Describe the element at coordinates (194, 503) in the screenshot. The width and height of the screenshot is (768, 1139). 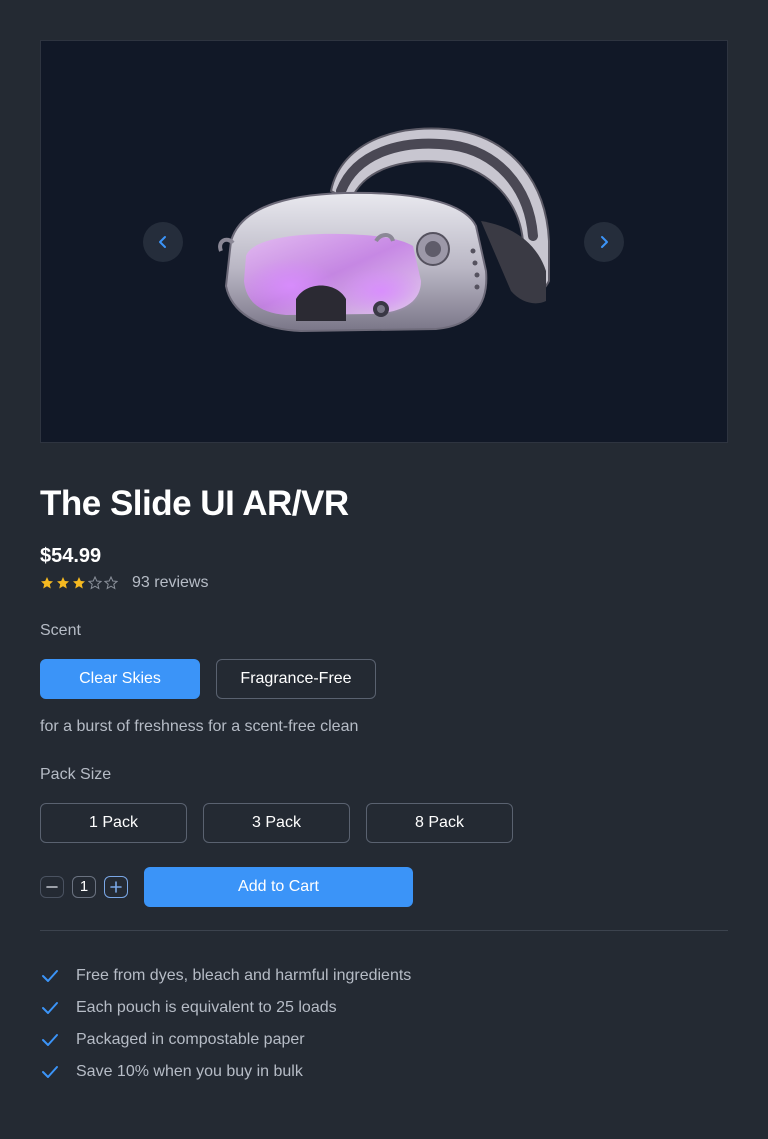
I see `product-title: The Slide UI AR/VR` at that location.